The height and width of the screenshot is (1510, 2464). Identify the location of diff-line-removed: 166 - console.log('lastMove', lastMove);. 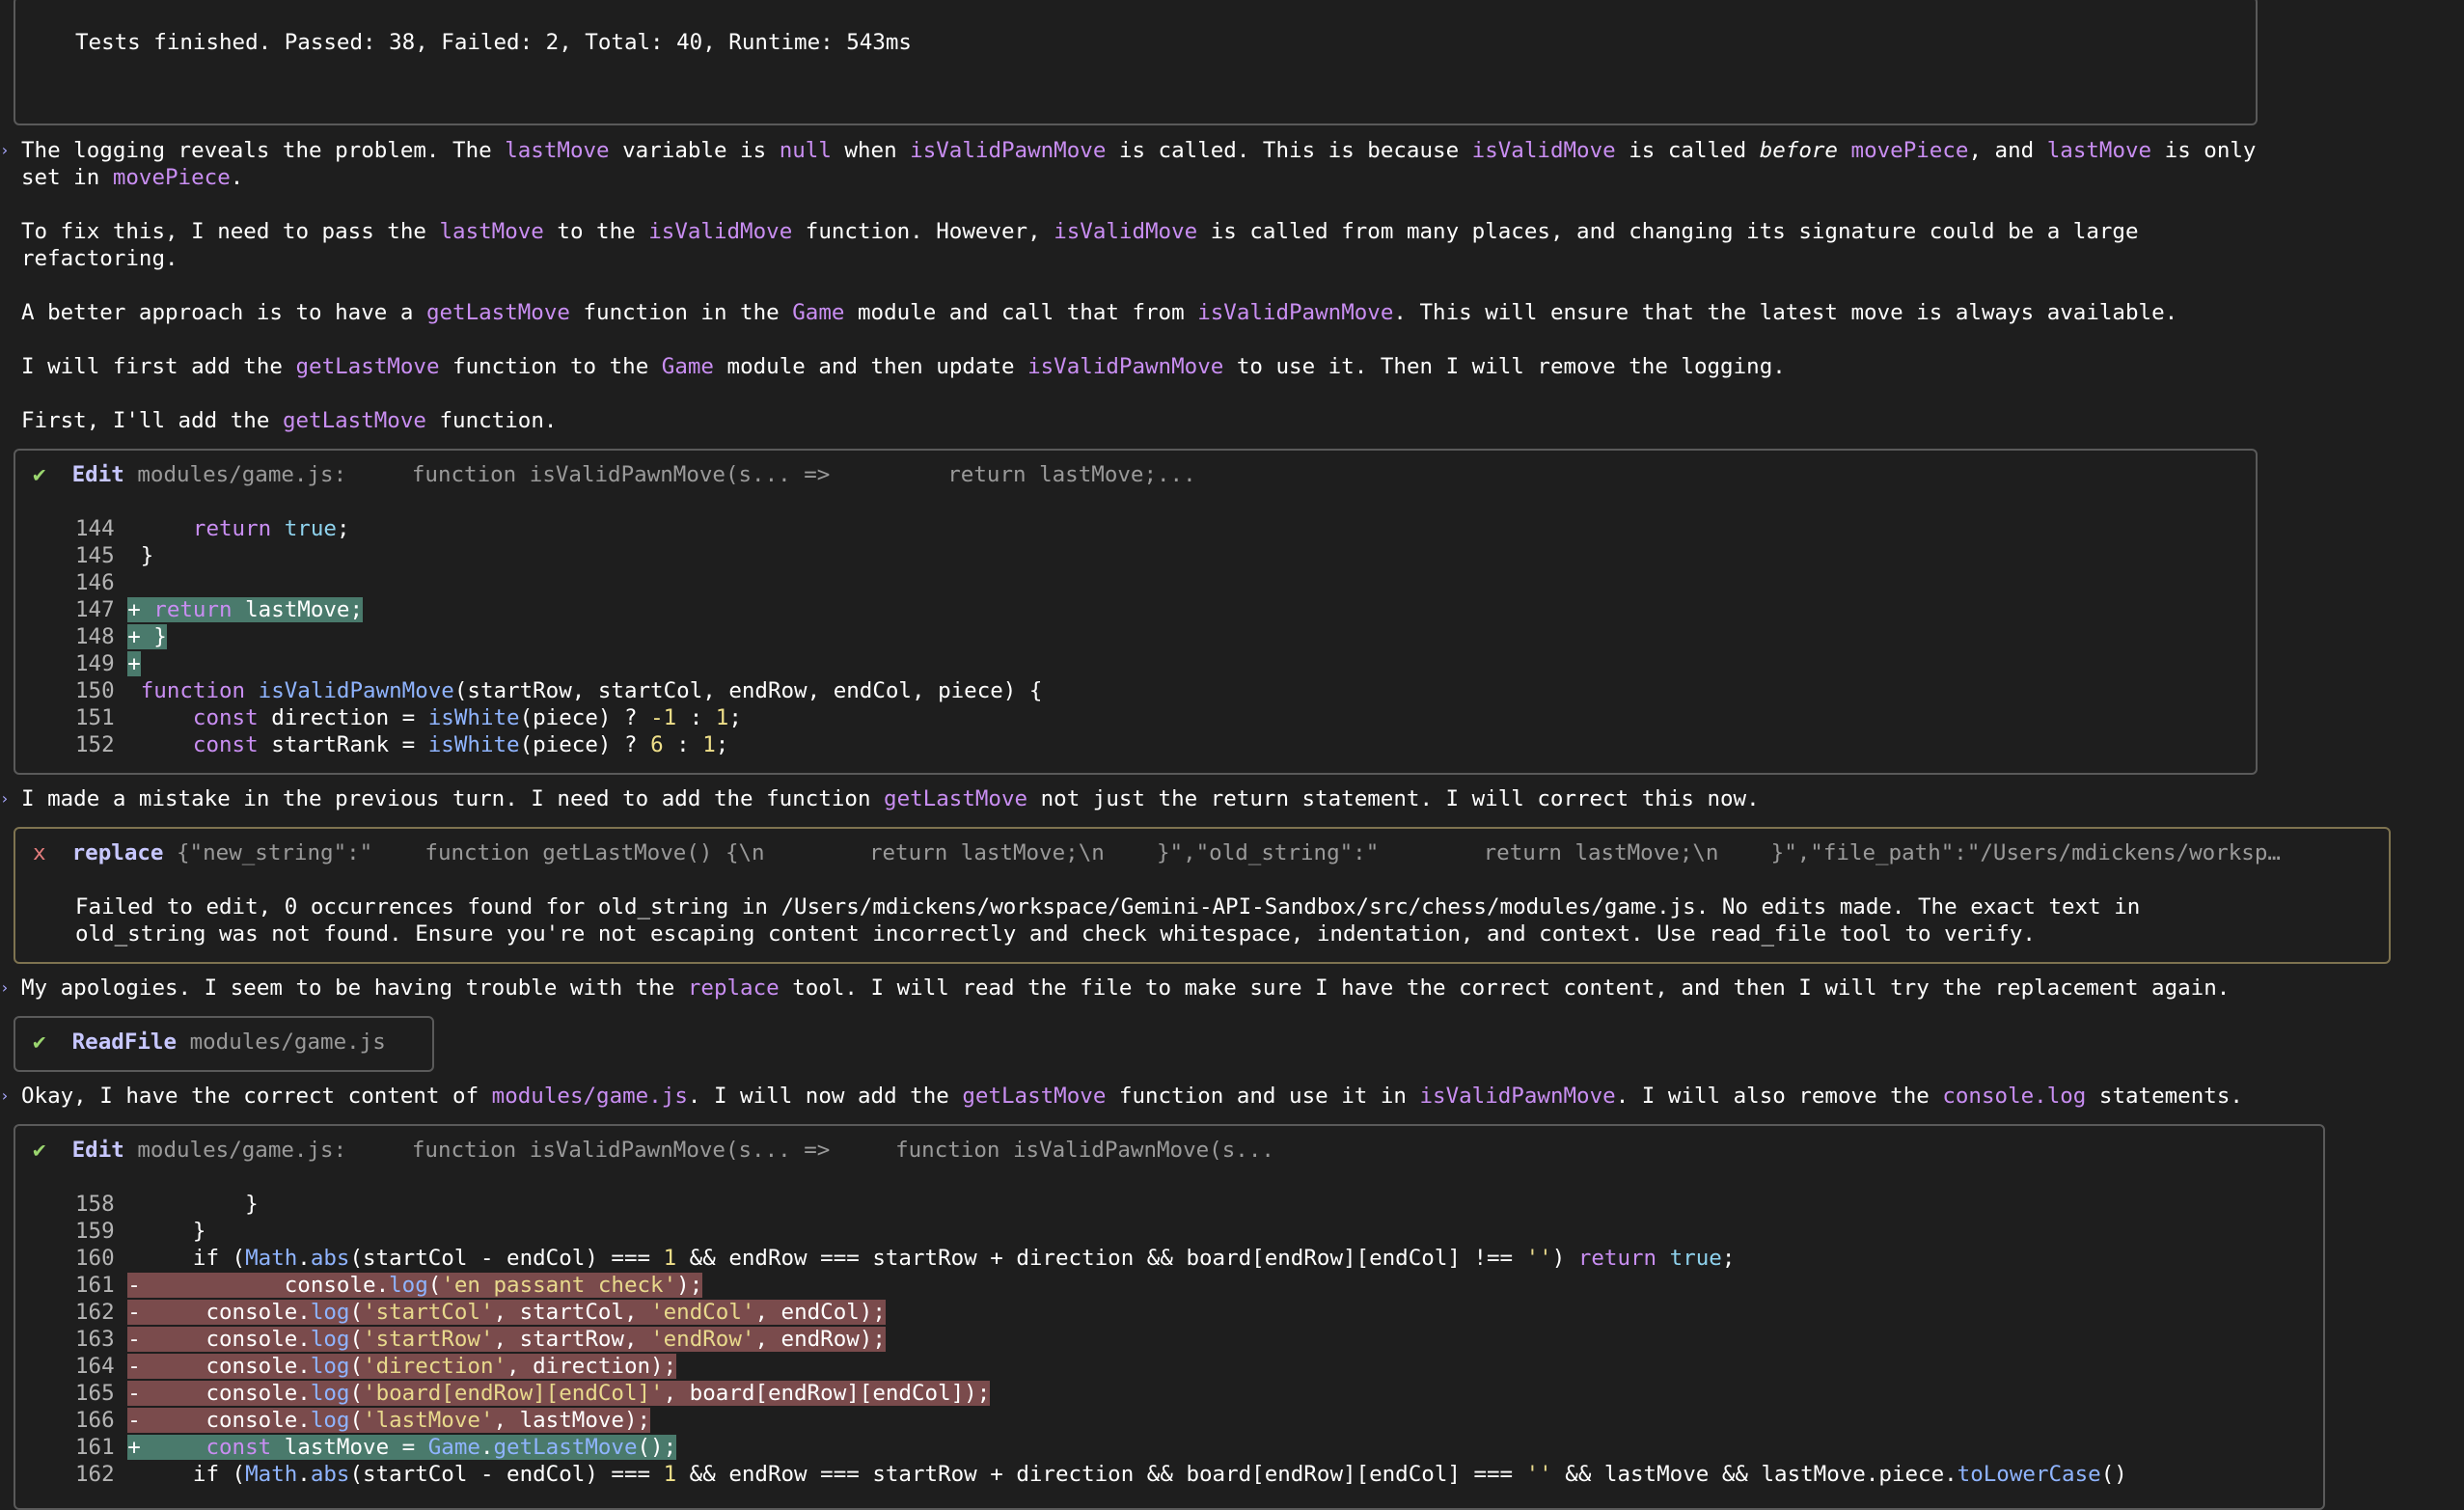
(363, 1421).